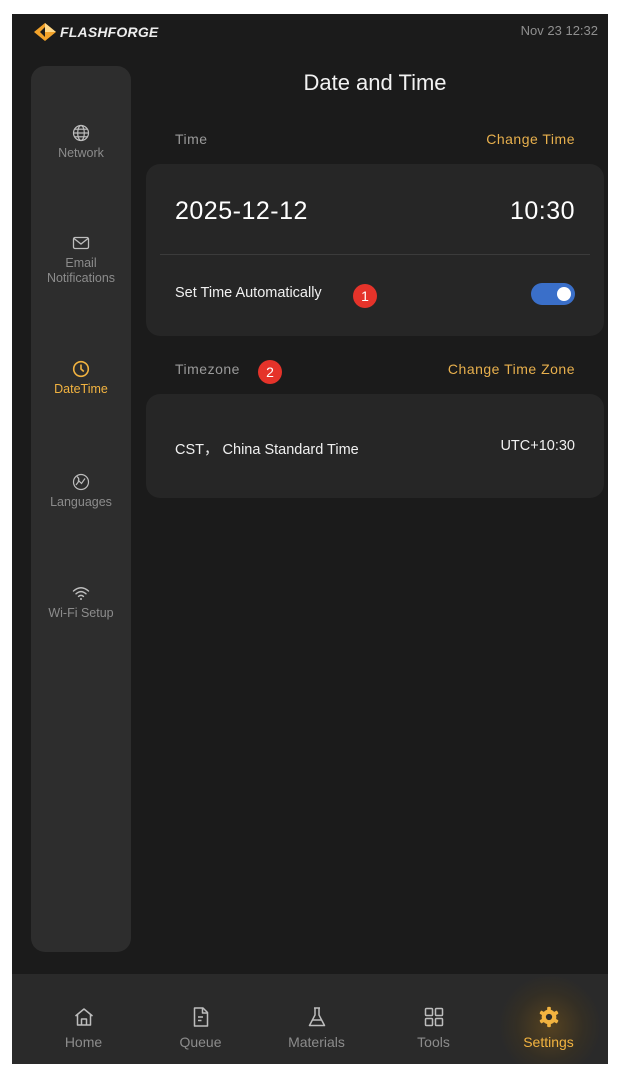 This screenshot has width=621, height=1076. What do you see at coordinates (310, 32) in the screenshot?
I see `status-bar: FLASHFORGE Nov 23 12:32` at bounding box center [310, 32].